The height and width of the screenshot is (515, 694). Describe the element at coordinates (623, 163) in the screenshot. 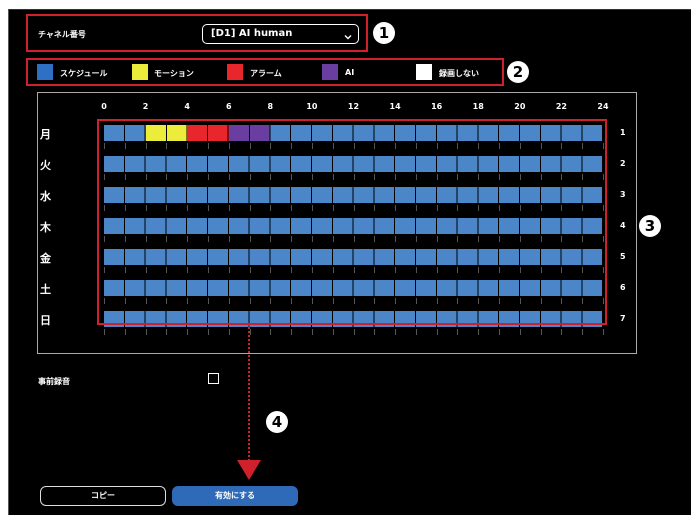

I see `row-number: 2` at that location.